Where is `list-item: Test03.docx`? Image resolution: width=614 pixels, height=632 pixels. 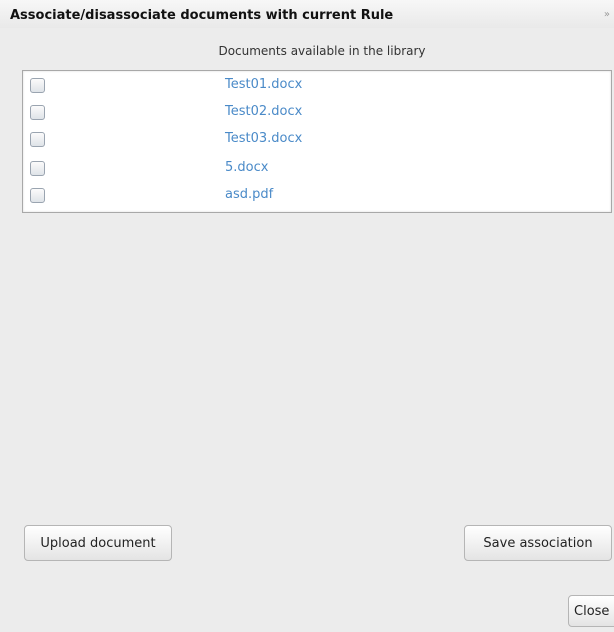
list-item: Test03.docx is located at coordinates (317, 140).